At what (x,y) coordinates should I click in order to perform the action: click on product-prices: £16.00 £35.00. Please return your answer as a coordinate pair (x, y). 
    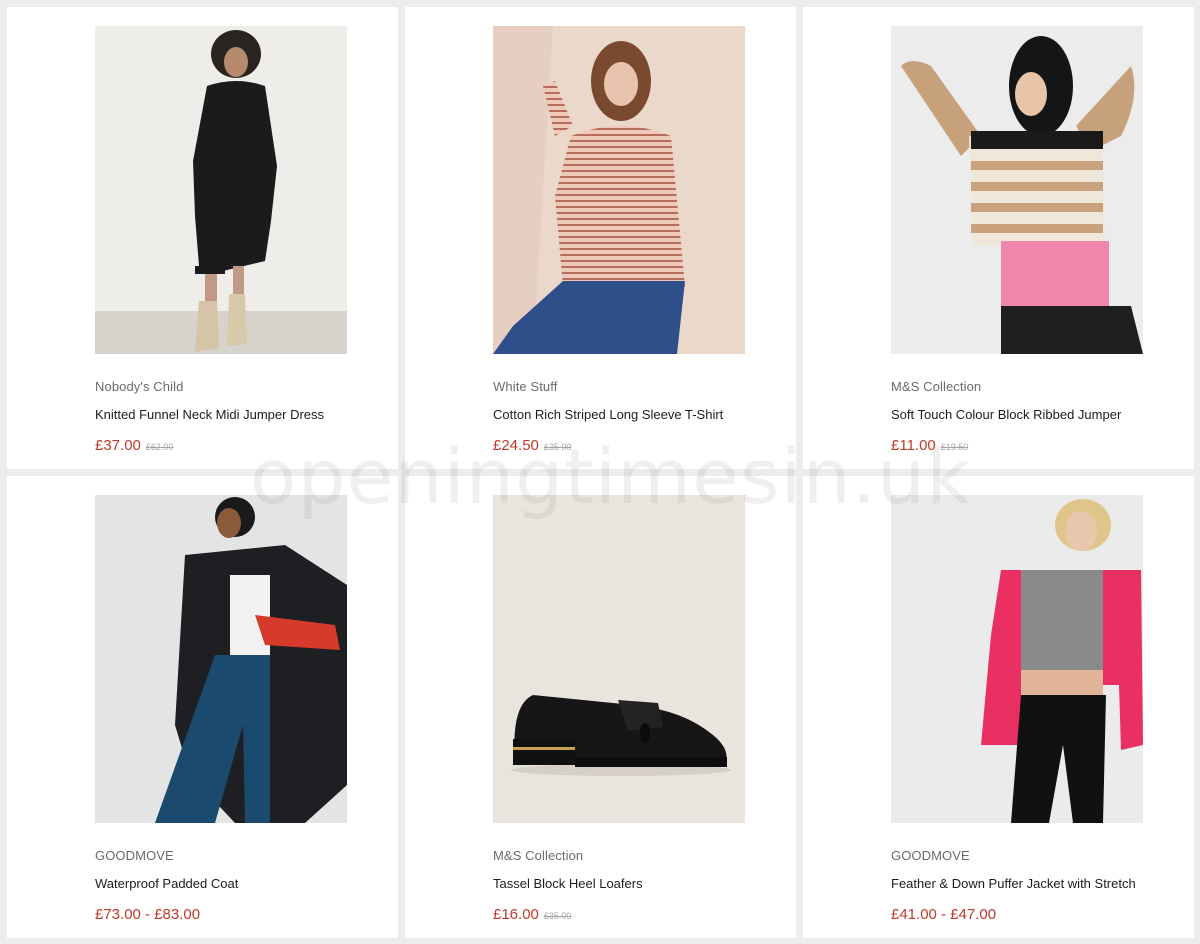
    Looking at the image, I should click on (532, 915).